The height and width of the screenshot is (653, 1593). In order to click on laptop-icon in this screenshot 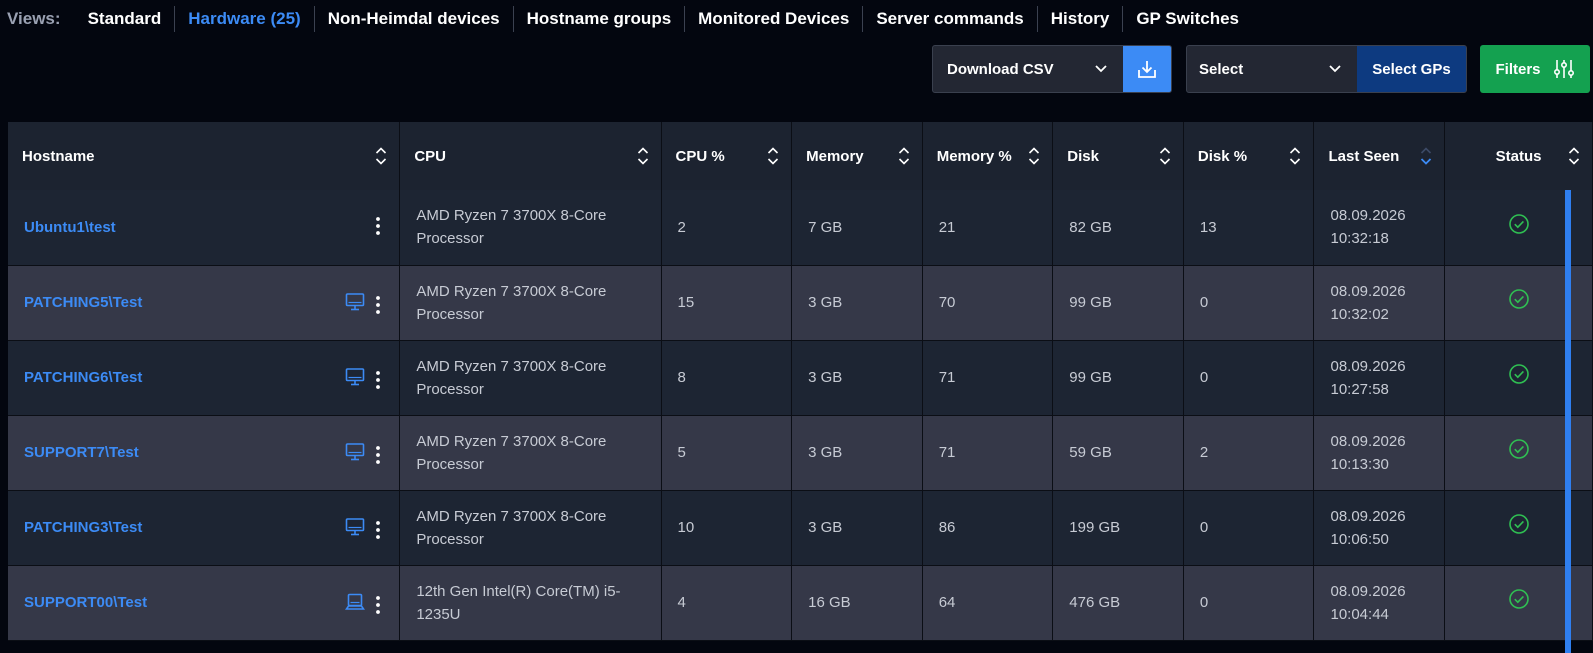, I will do `click(355, 605)`.